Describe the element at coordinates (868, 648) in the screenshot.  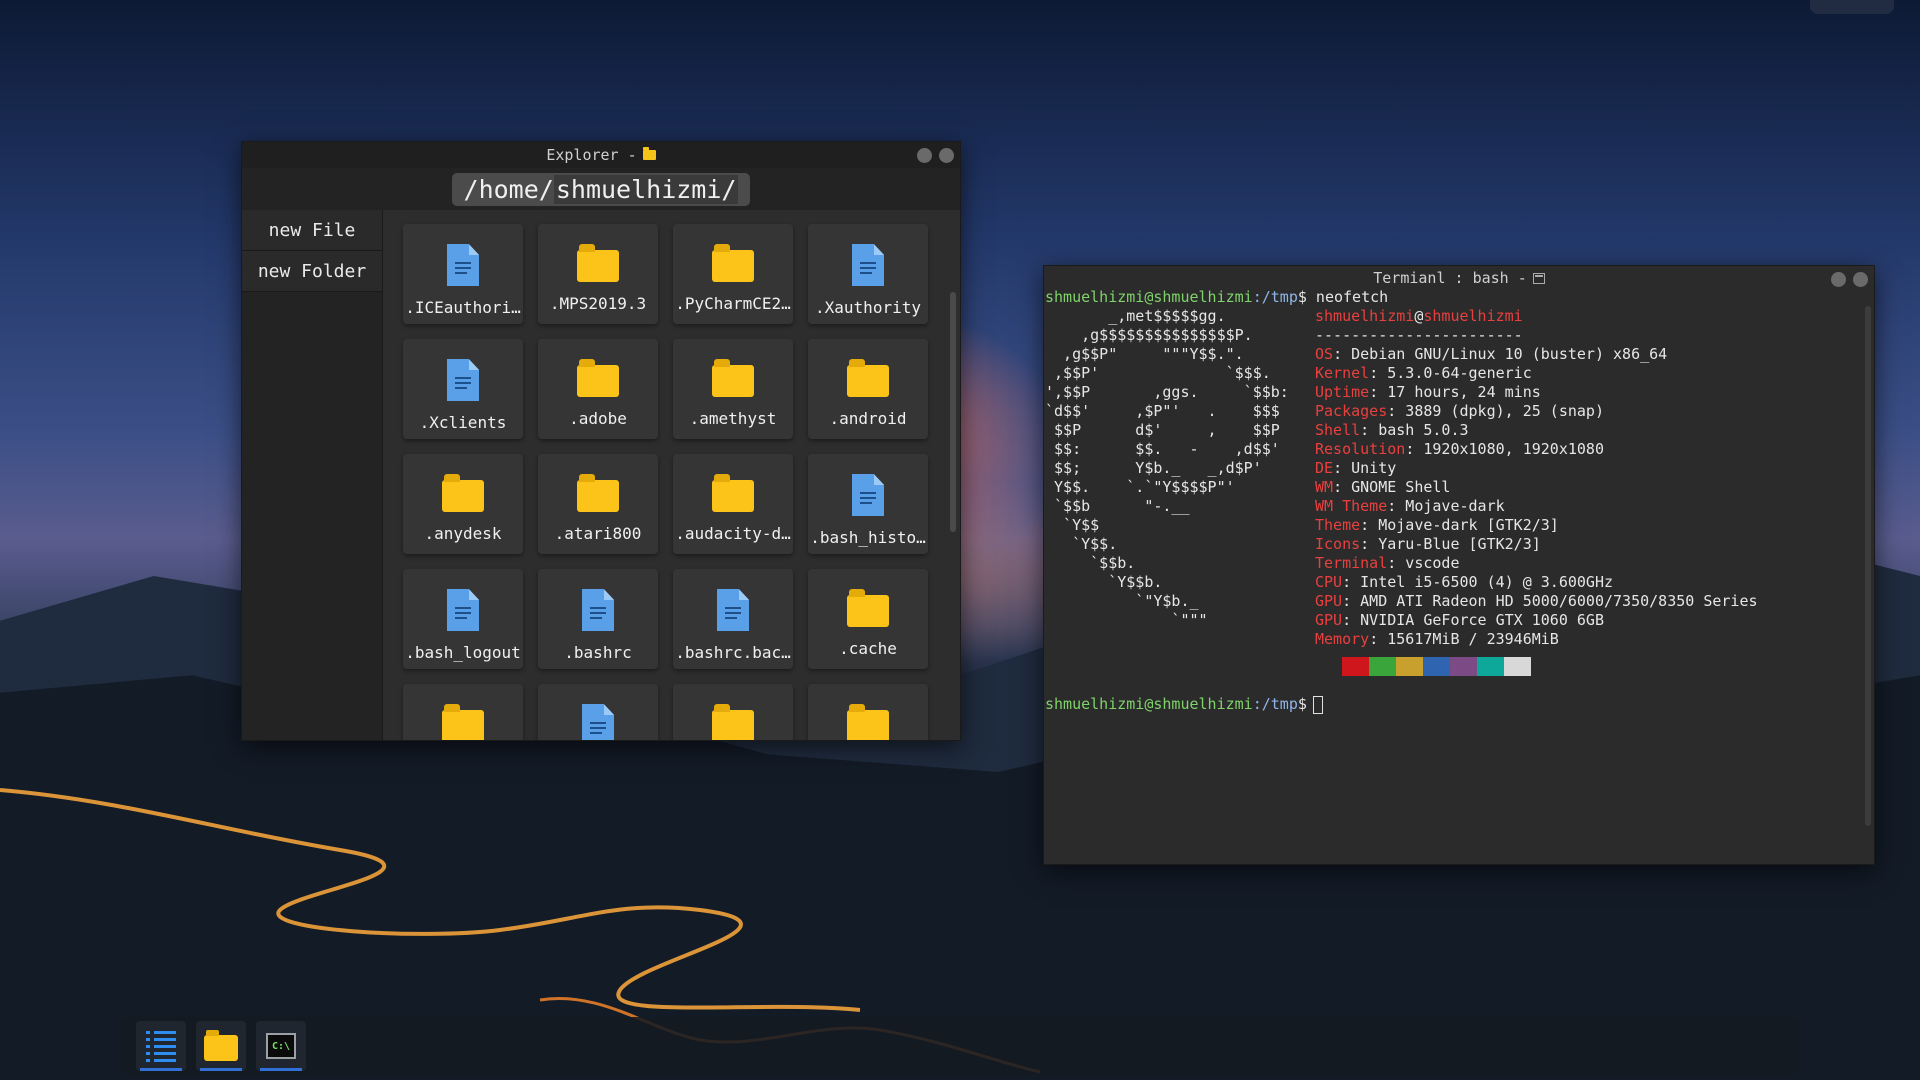
I see `item-label: .cache` at that location.